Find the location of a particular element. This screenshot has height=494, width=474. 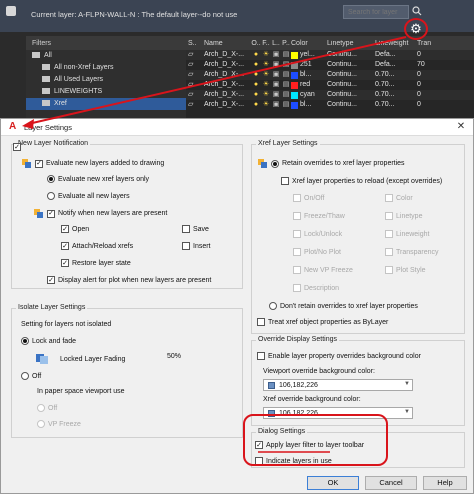

attach-reload-checkbox: ✓ Attach/Reload xrefs is located at coordinates (97, 246).